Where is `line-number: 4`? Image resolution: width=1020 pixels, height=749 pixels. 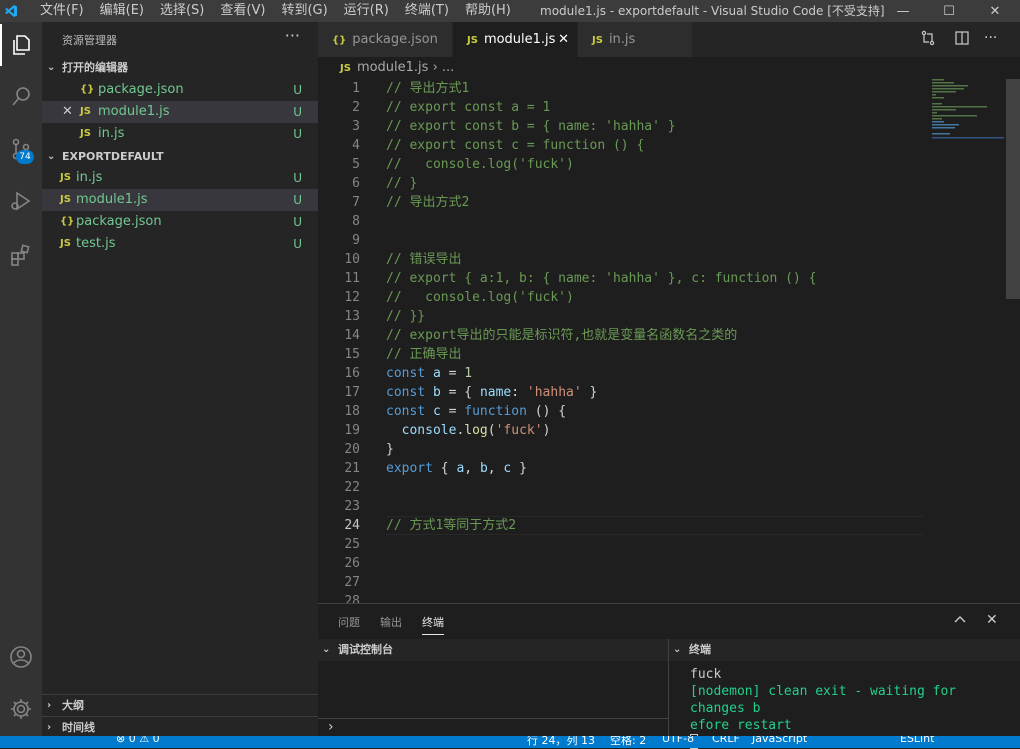 line-number: 4 is located at coordinates (356, 145).